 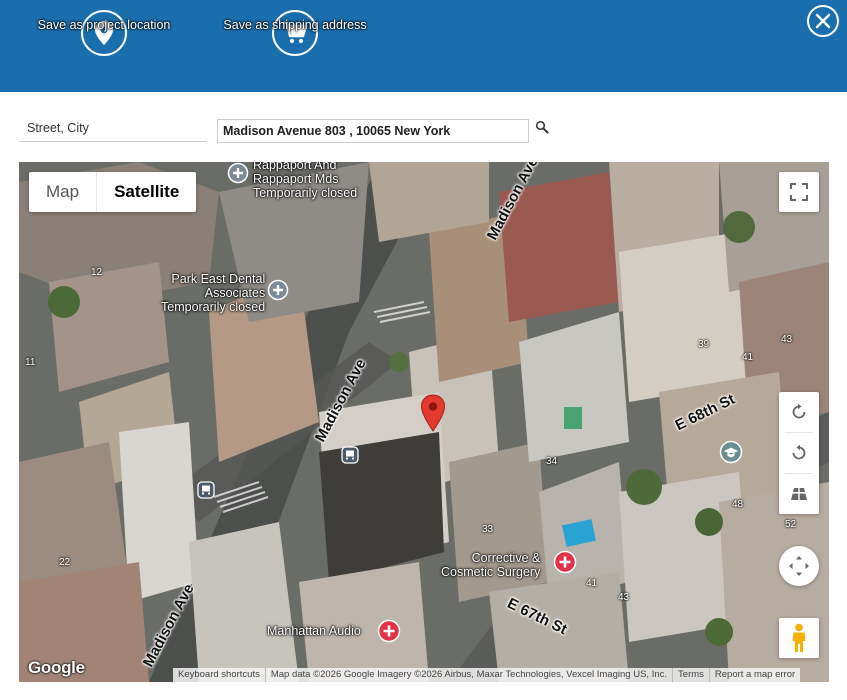 I want to click on save-project-location-label: Save as project location, so click(x=104, y=25).